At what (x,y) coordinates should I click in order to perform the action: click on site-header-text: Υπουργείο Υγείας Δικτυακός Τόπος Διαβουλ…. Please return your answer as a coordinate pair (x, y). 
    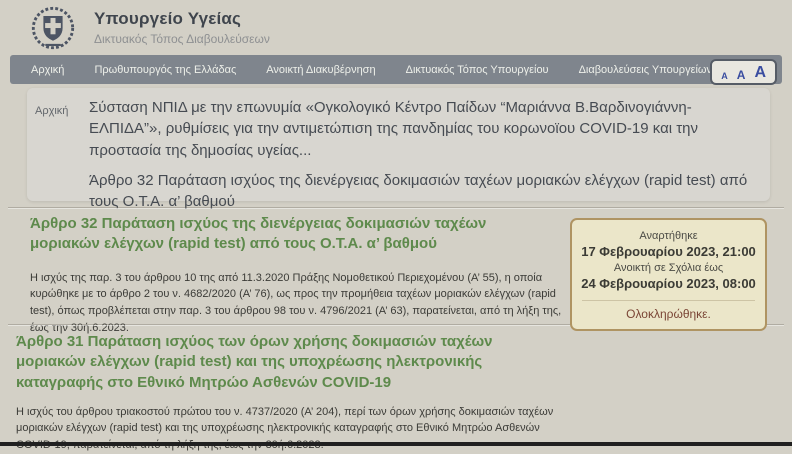
    Looking at the image, I should click on (182, 27).